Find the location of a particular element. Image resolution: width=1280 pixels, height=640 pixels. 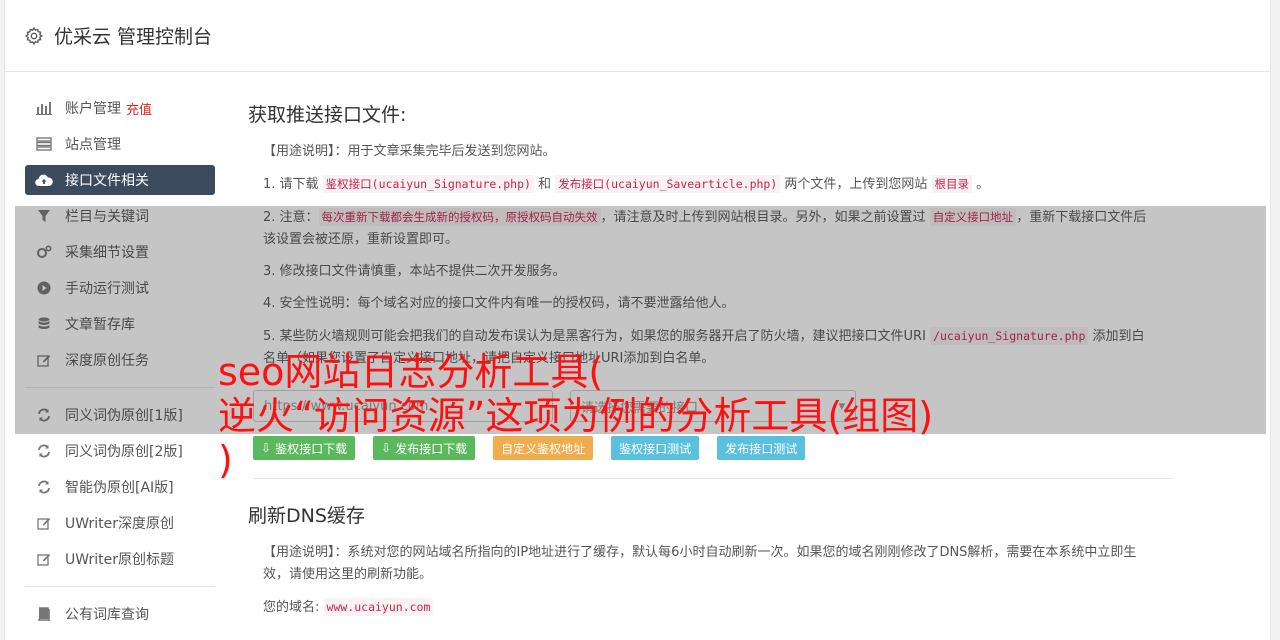

usage-note: 【用途说明】：用于文章采集完毕后发送到您网站。 is located at coordinates (409, 151).